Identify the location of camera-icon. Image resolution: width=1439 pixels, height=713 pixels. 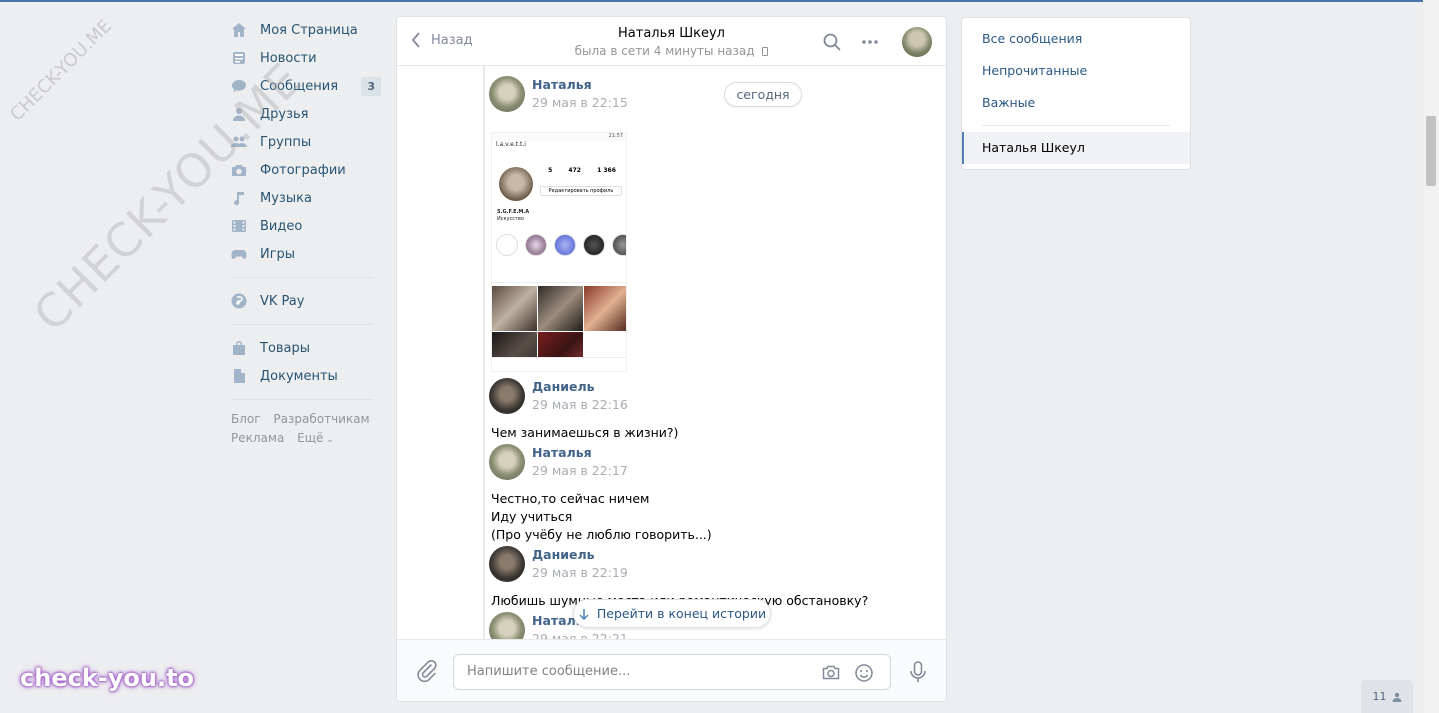
(831, 673).